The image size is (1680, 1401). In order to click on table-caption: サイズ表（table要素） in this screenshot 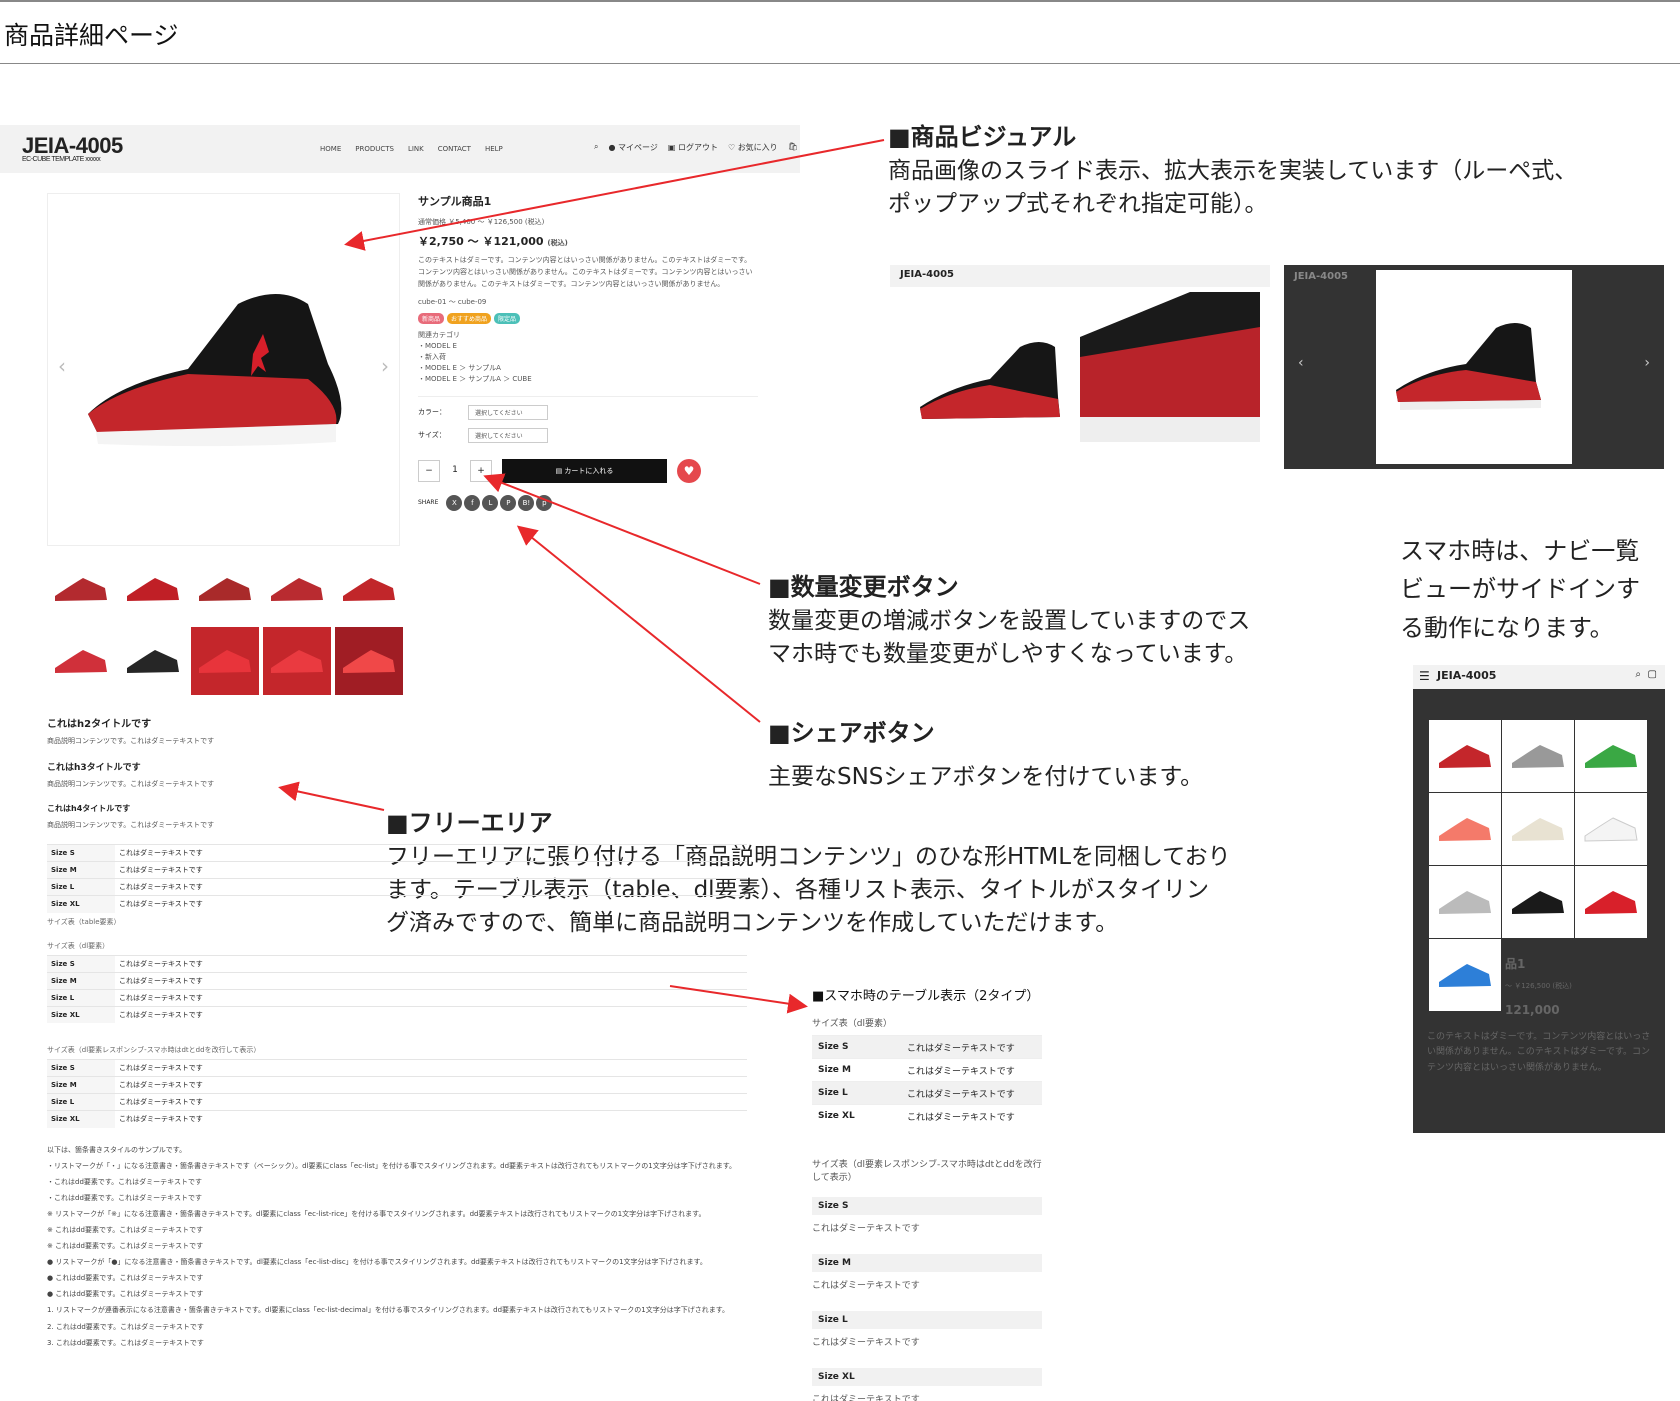, I will do `click(84, 921)`.